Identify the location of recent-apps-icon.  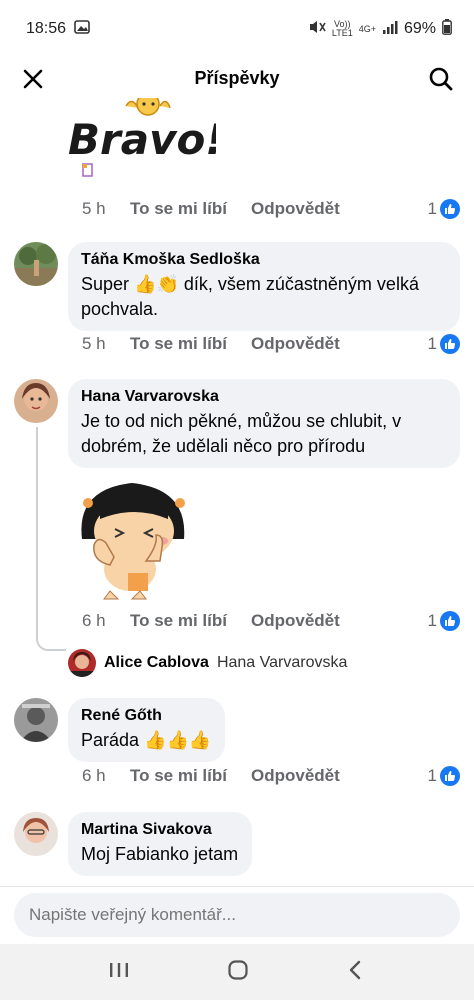
(119, 969).